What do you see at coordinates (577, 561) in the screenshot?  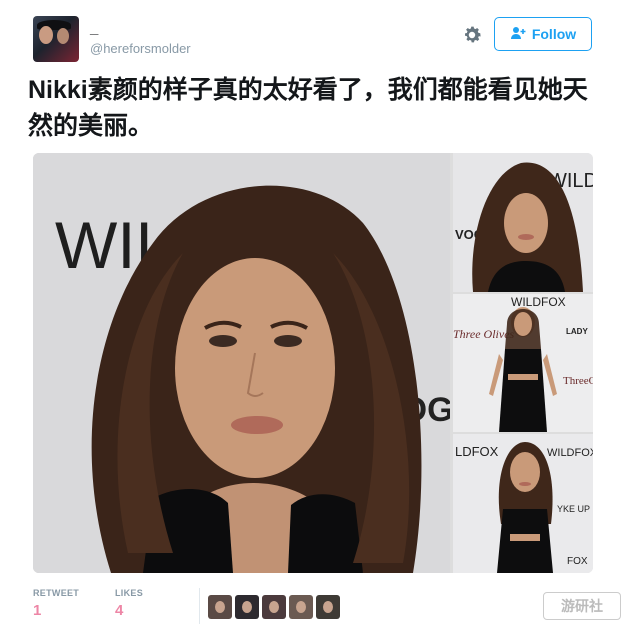 I see `side3-backdrop-text-bottom: FOX` at bounding box center [577, 561].